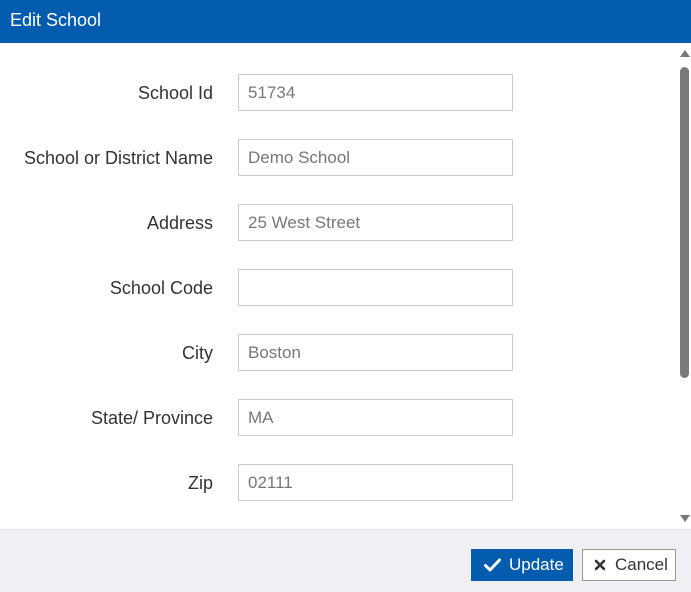  I want to click on zip-input, so click(375, 482).